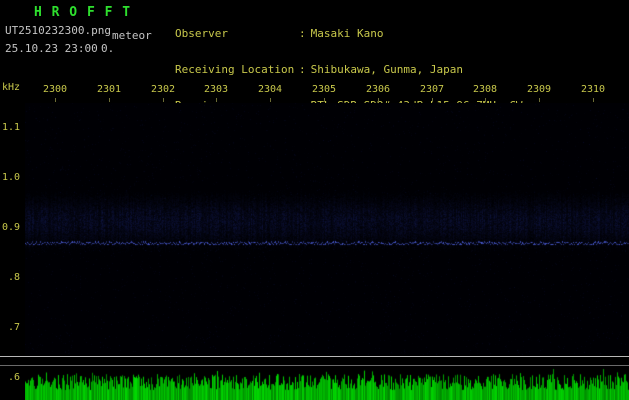 The height and width of the screenshot is (400, 629). What do you see at coordinates (51, 48) in the screenshot?
I see `datetime-label: 25.10.23 23:00` at bounding box center [51, 48].